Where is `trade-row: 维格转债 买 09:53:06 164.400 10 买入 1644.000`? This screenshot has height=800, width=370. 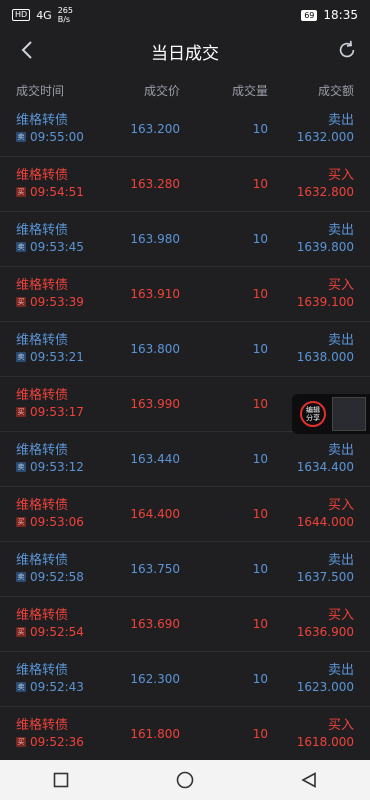 trade-row: 维格转债 买 09:53:06 164.400 10 买入 1644.000 is located at coordinates (185, 514).